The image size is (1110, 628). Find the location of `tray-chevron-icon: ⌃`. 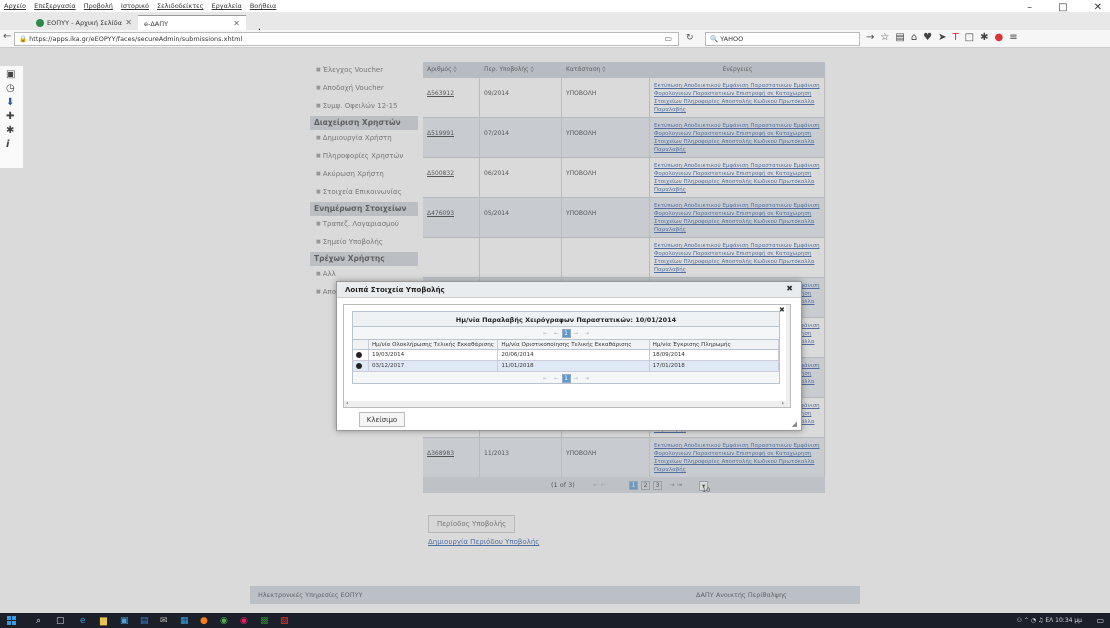

tray-chevron-icon: ⌃ is located at coordinates (1026, 620).